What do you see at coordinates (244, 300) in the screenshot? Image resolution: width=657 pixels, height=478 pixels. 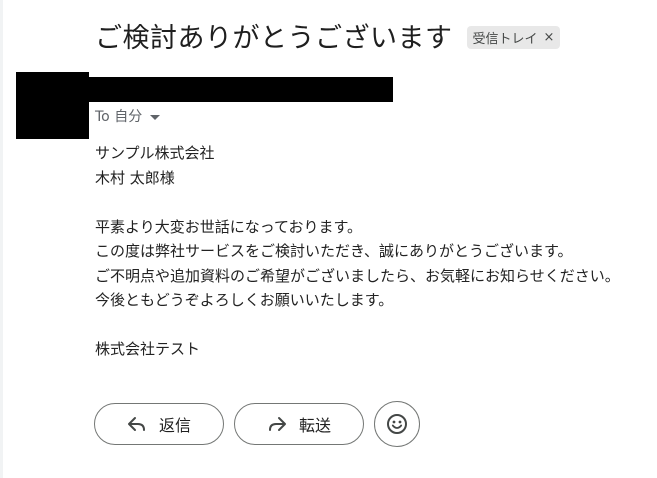 I see `body-line: 今後ともどうぞよろしくお願いいたします。` at bounding box center [244, 300].